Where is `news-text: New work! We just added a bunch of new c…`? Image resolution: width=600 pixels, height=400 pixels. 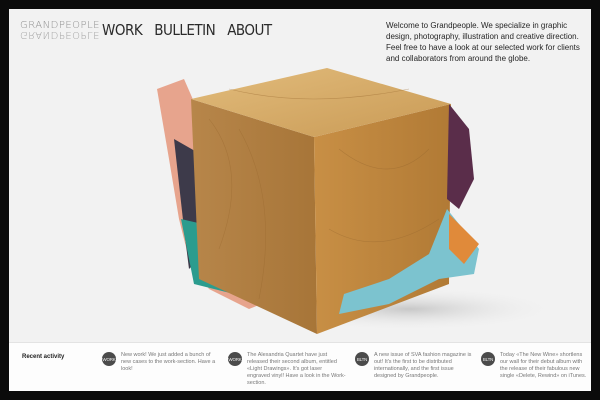 news-text: New work! We just added a bunch of new c… is located at coordinates (168, 362).